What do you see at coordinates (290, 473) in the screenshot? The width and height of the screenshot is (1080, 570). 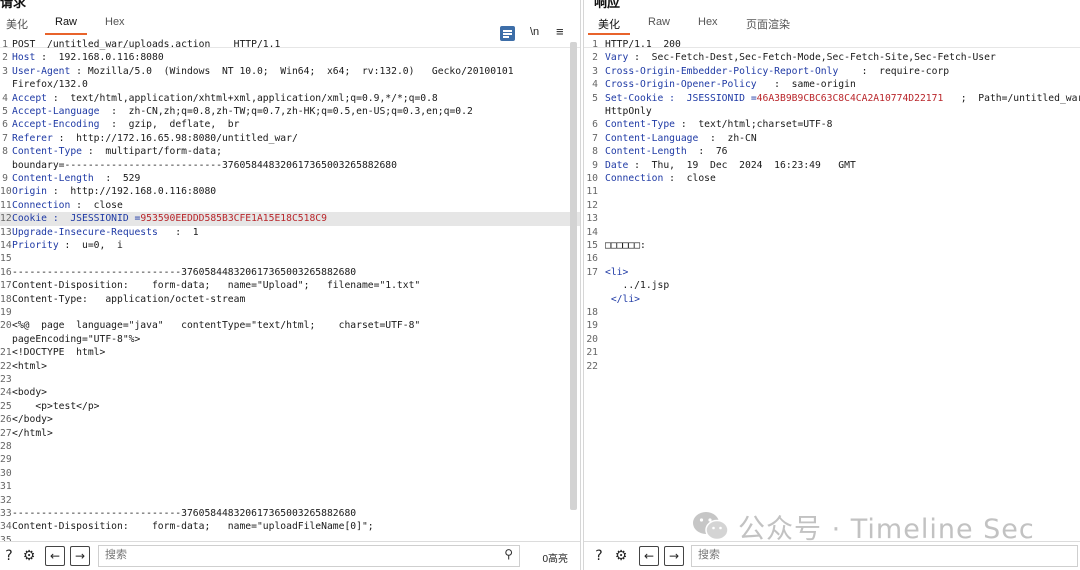 I see `code-line: 30` at bounding box center [290, 473].